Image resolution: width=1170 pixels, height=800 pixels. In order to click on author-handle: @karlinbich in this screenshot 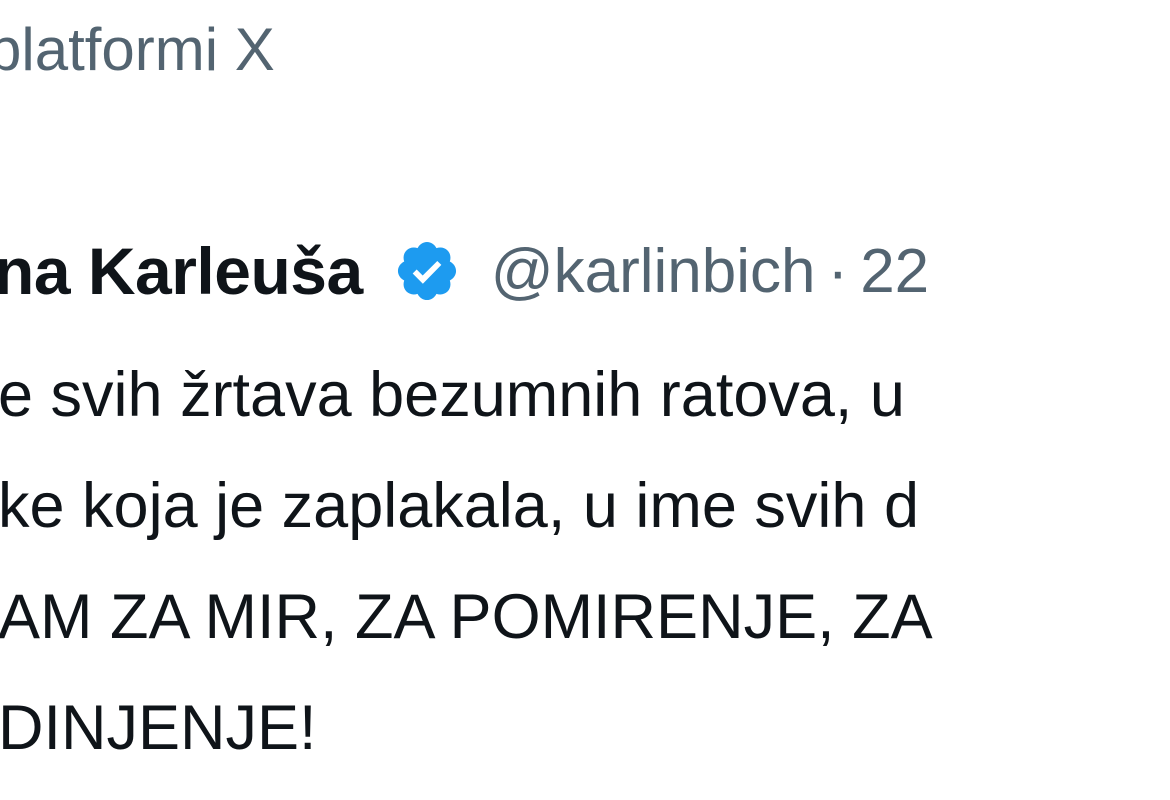, I will do `click(653, 271)`.